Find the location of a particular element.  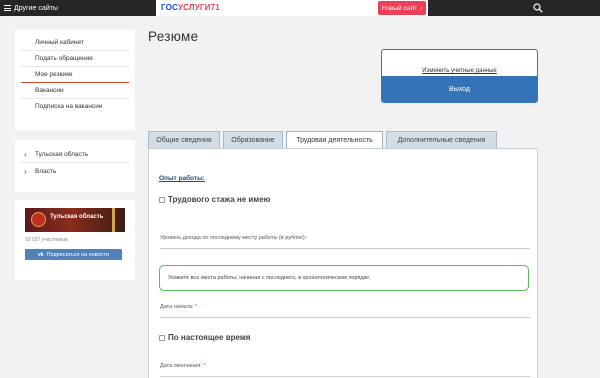

other-sites-label: Другие сайты is located at coordinates (36, 8).